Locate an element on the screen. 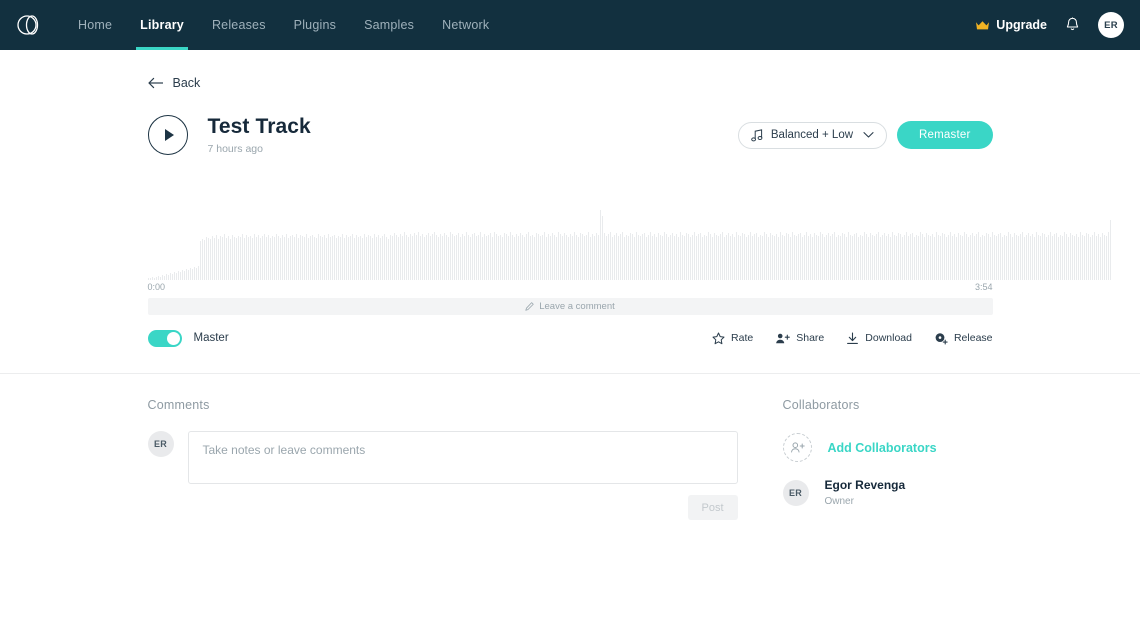 Image resolution: width=1140 pixels, height=641 pixels. play-button is located at coordinates (167, 135).